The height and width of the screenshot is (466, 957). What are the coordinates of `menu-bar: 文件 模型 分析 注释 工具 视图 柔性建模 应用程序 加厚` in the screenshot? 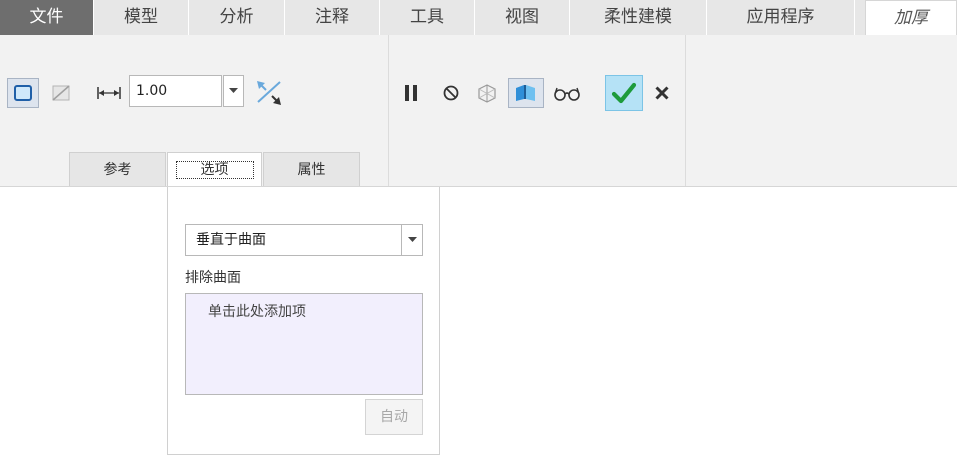 It's located at (478, 17).